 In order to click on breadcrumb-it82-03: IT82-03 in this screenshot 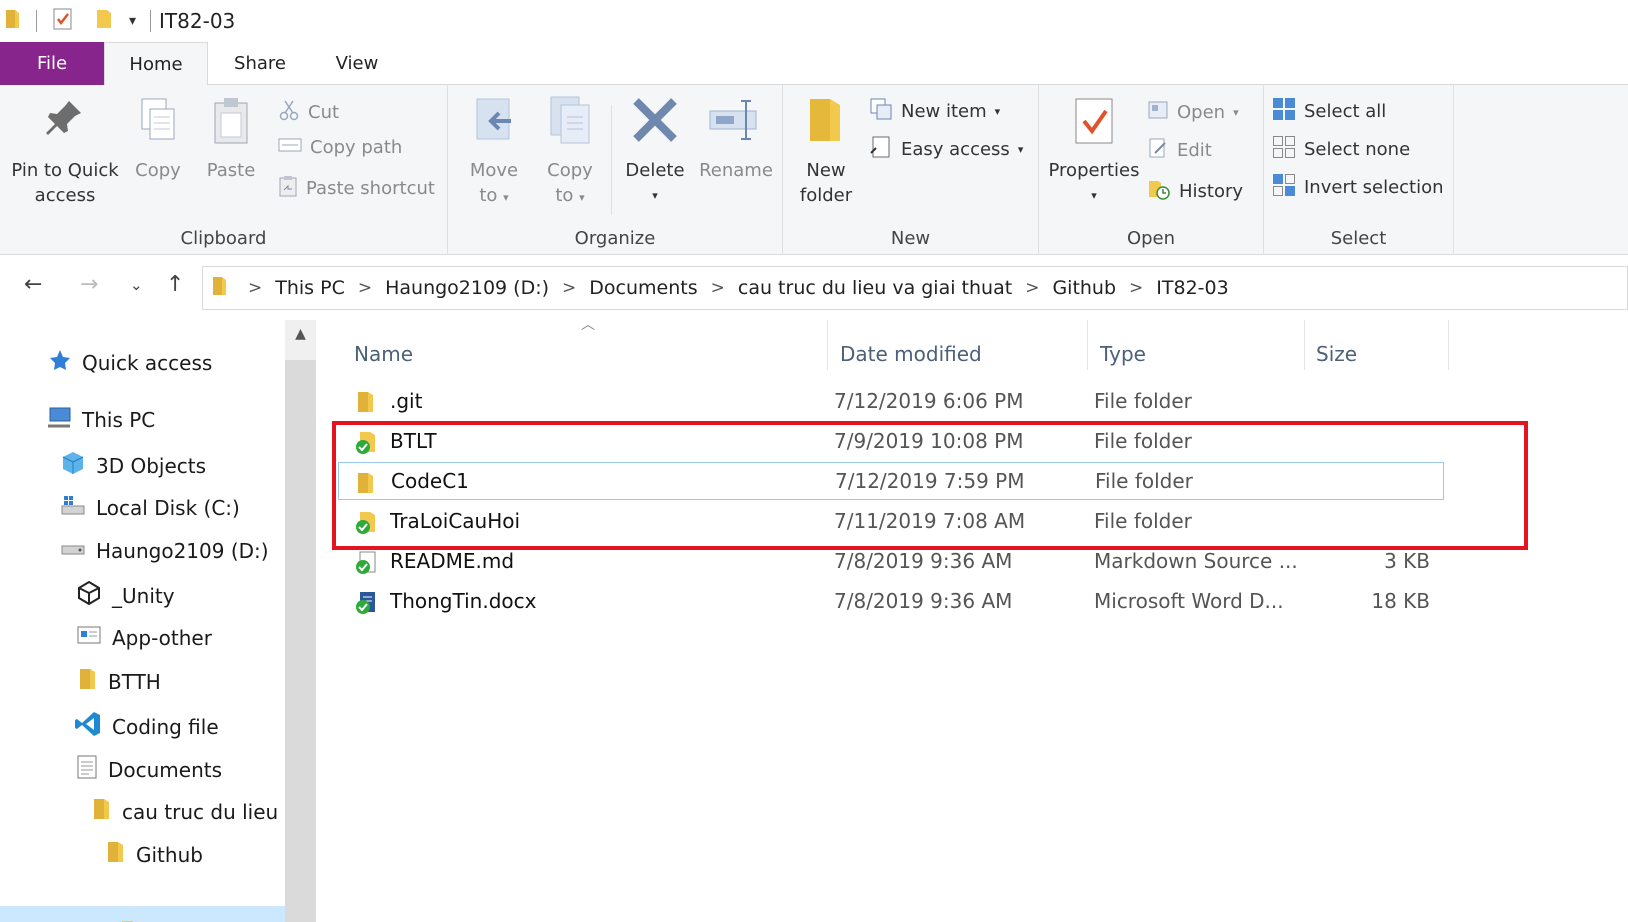, I will do `click(1192, 288)`.